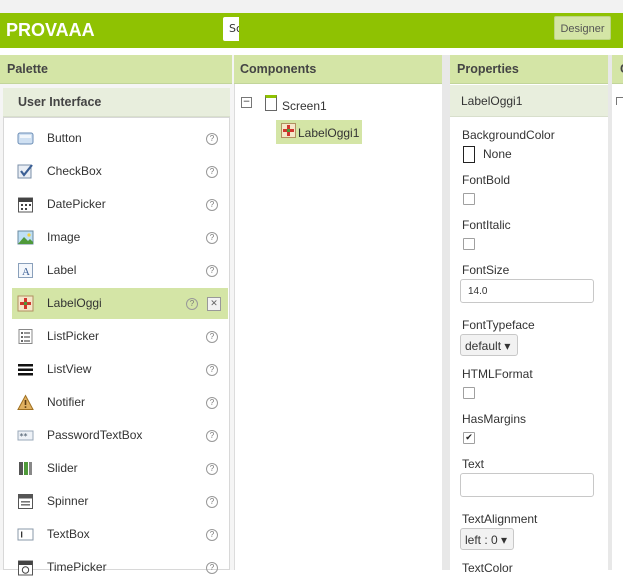 The image size is (623, 583). Describe the element at coordinates (469, 154) in the screenshot. I see `background-color-swatch` at that location.